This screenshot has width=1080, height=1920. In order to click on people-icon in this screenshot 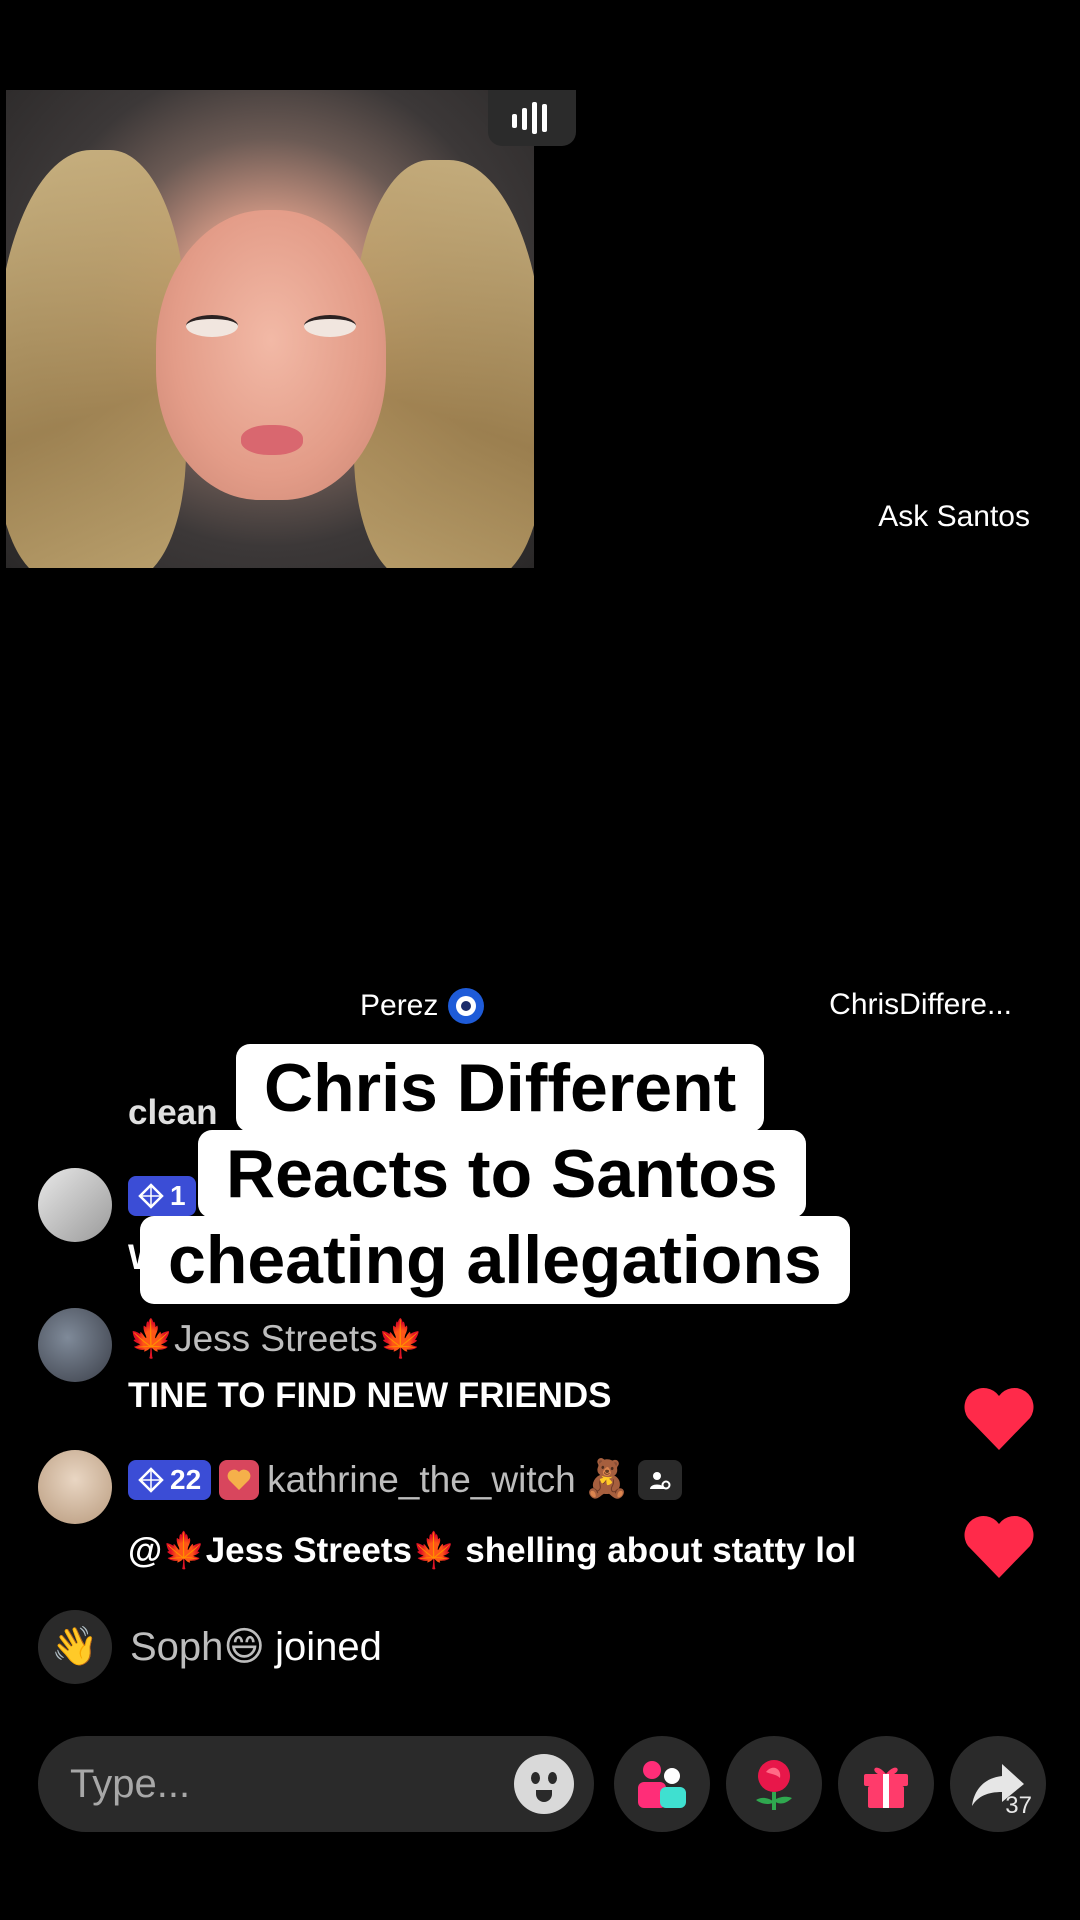, I will do `click(662, 1784)`.